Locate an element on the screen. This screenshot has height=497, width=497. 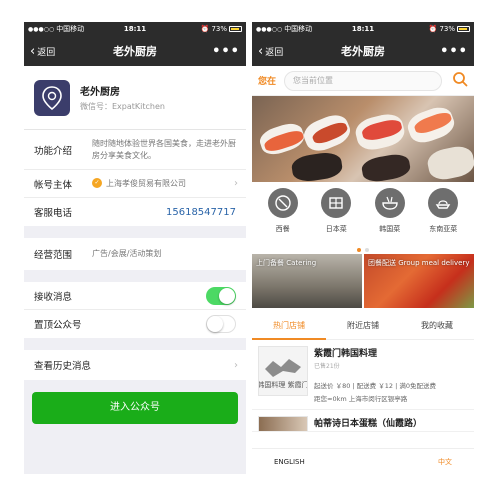
wechat-id: 微信号：ExpatKitchen is located at coordinates (122, 106).